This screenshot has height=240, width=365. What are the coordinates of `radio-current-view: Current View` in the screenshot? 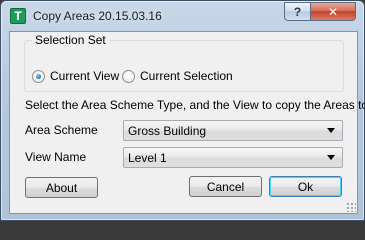 It's located at (75, 76).